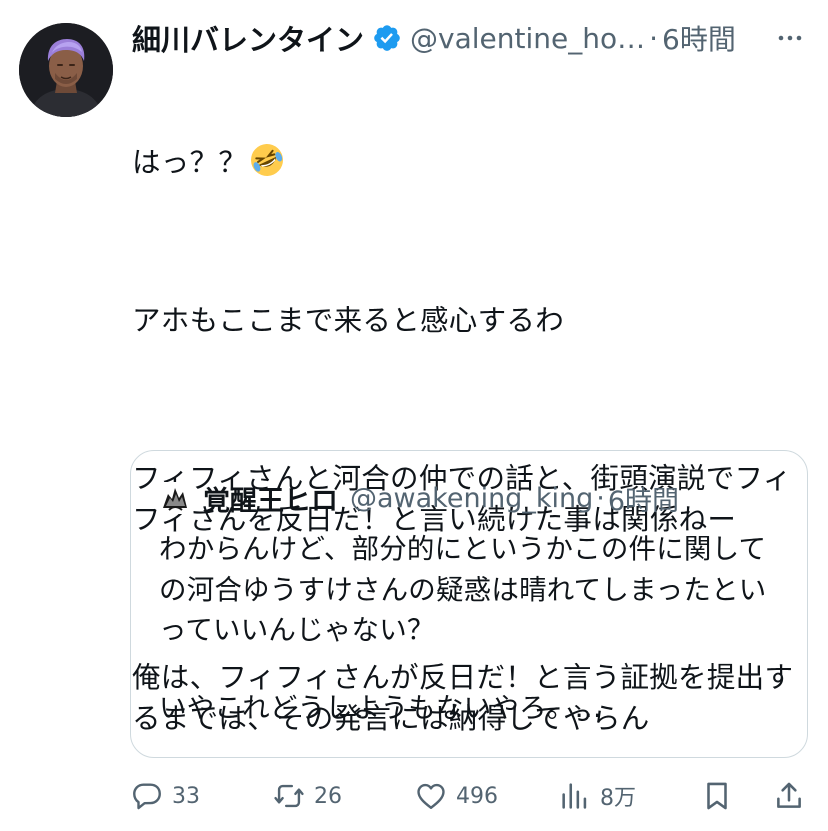 The width and height of the screenshot is (828, 831). I want to click on quoted-tweet-header: 覚醒王ヒロ @awakening_king · 6時間, so click(419, 498).